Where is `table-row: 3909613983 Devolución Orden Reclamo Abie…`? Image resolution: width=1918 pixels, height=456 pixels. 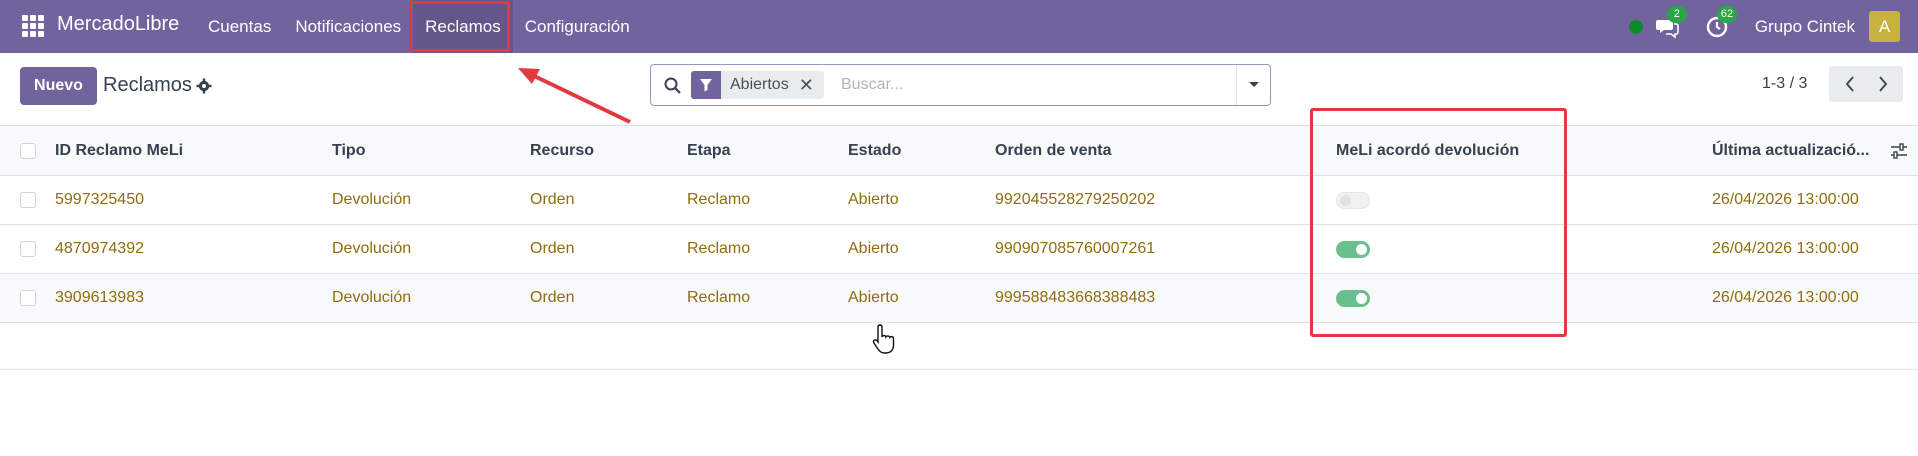 table-row: 3909613983 Devolución Orden Reclamo Abie… is located at coordinates (959, 298).